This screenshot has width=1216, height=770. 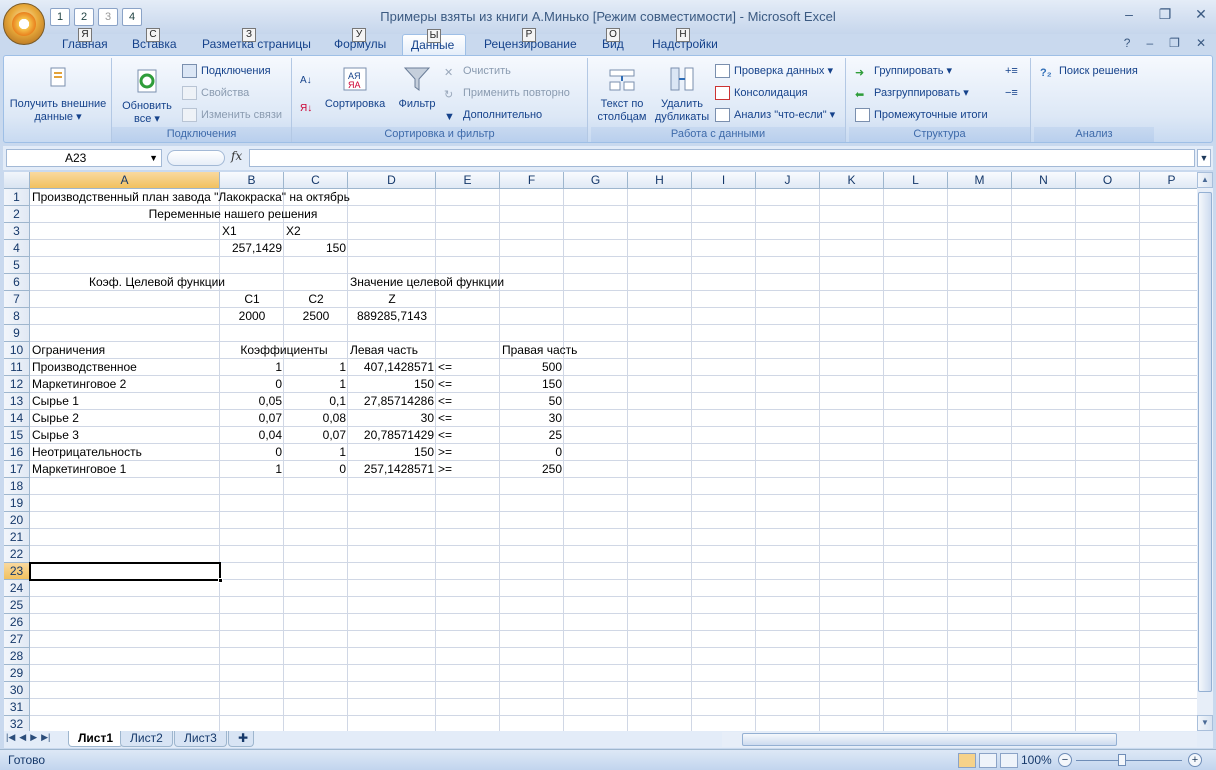 What do you see at coordinates (392, 367) in the screenshot?
I see `cell: 407,1428571` at bounding box center [392, 367].